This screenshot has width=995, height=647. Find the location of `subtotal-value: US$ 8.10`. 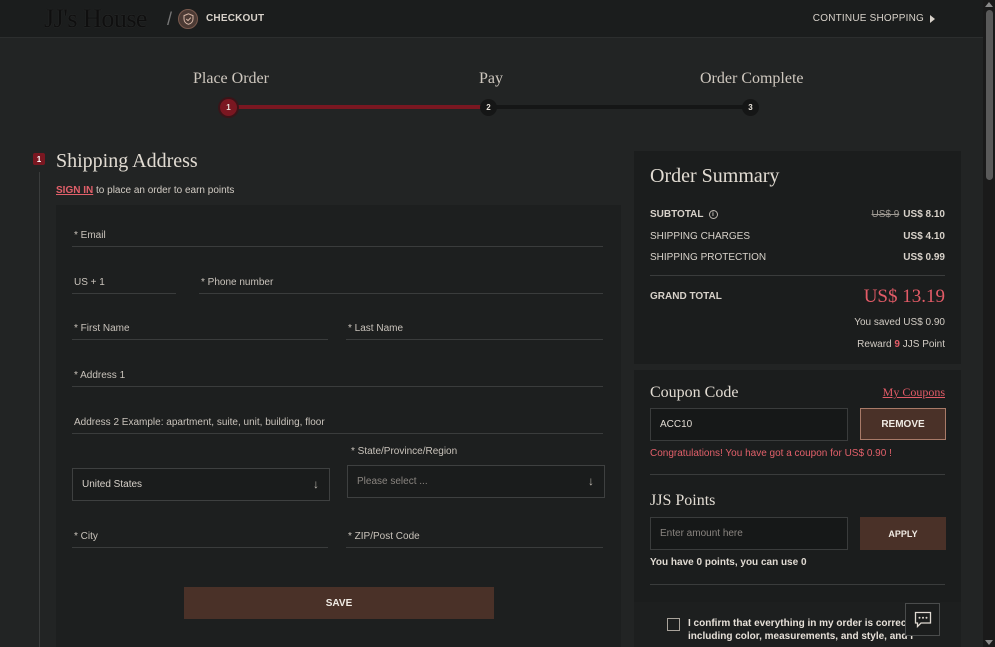

subtotal-value: US$ 8.10 is located at coordinates (924, 214).